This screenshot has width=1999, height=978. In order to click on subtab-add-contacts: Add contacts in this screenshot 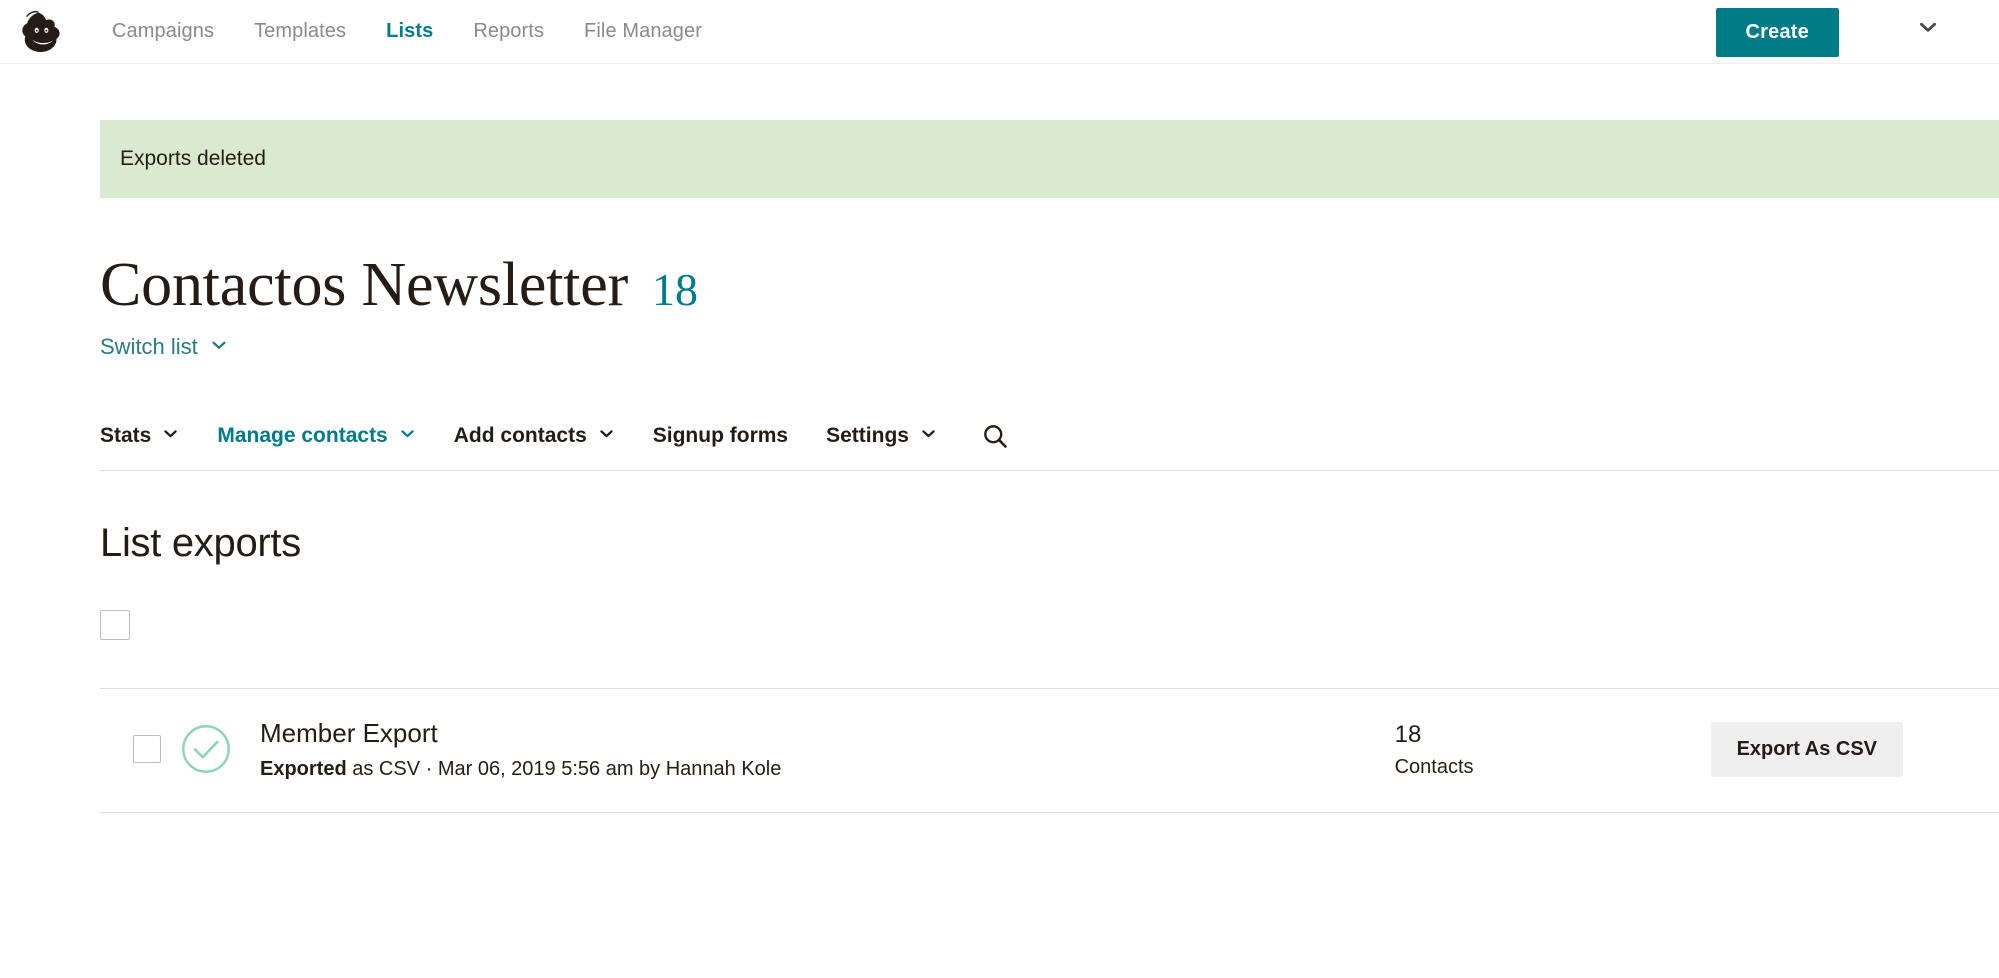, I will do `click(534, 436)`.